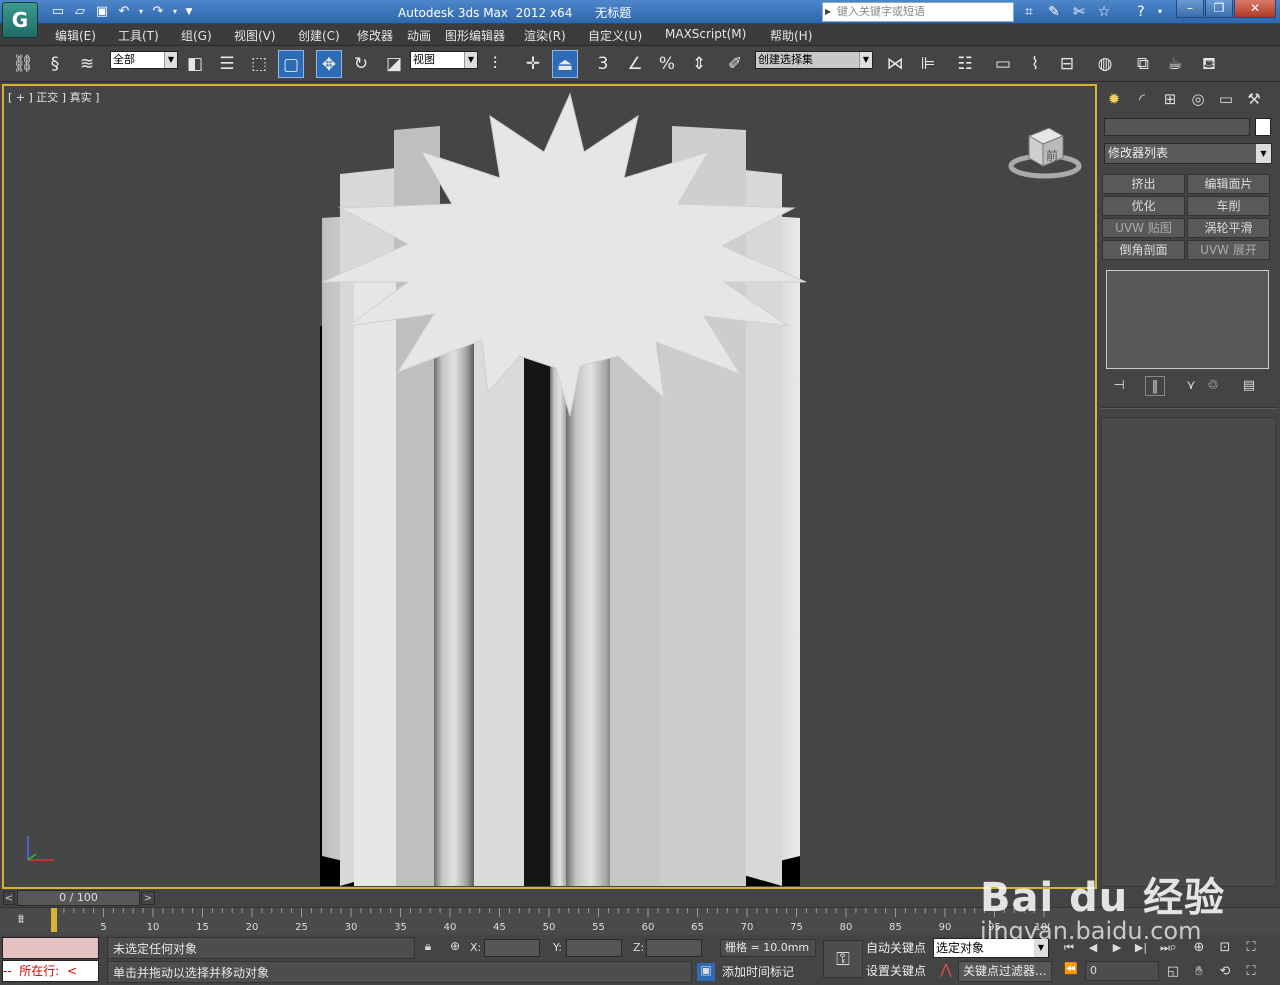 This screenshot has width=1280, height=985. What do you see at coordinates (23, 64) in the screenshot?
I see `select-and-link-icon: ⛓` at bounding box center [23, 64].